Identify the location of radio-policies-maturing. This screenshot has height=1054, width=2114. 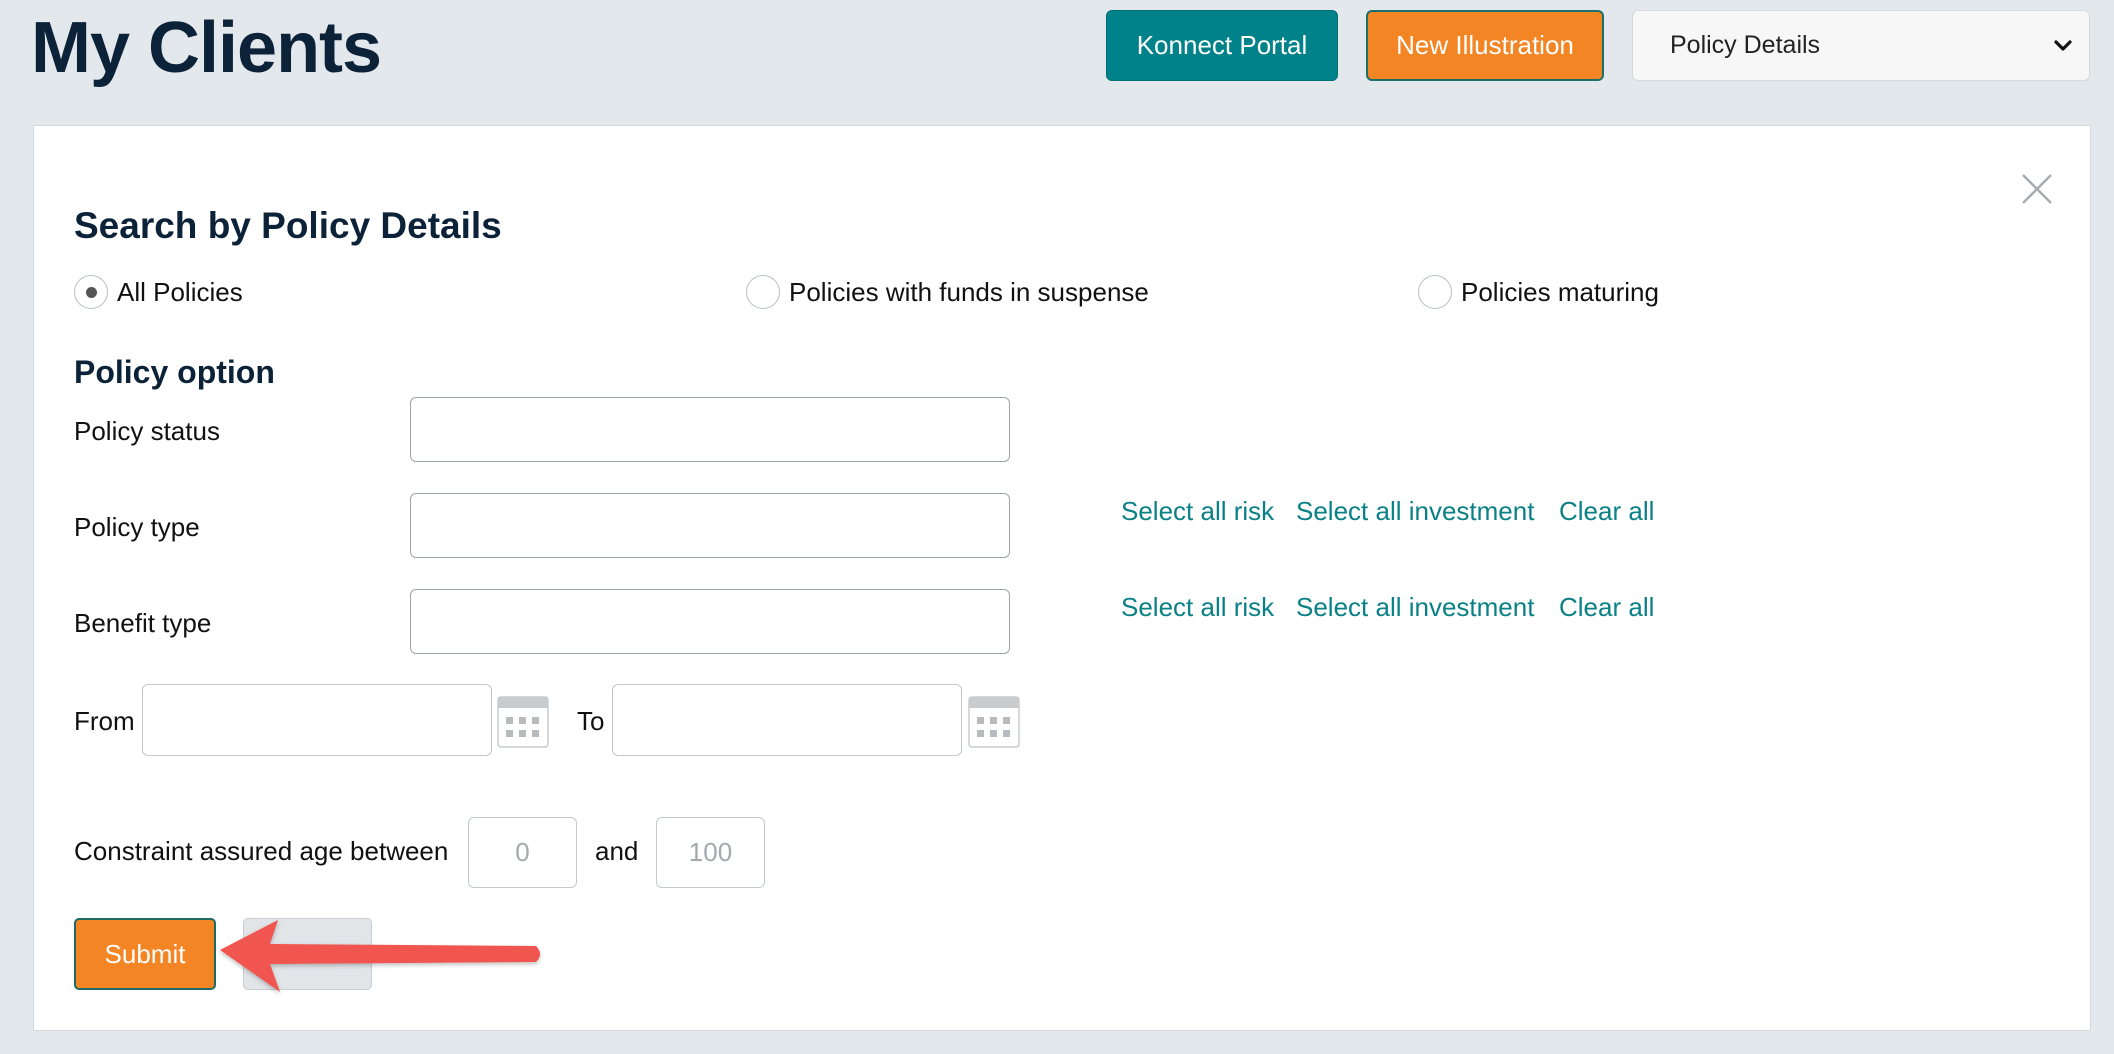
(1435, 292).